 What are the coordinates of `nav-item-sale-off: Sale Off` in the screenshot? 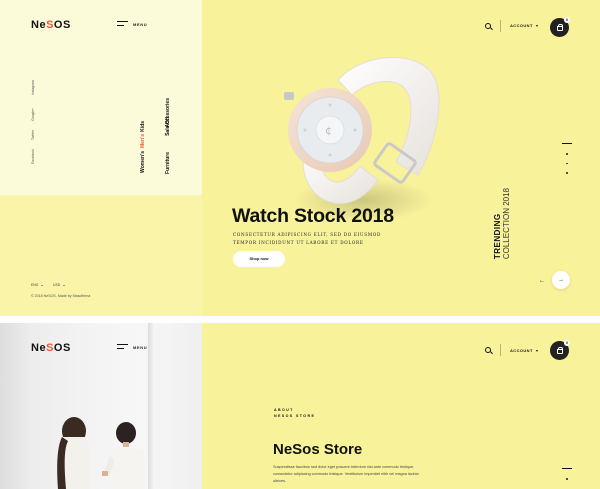 It's located at (168, 126).